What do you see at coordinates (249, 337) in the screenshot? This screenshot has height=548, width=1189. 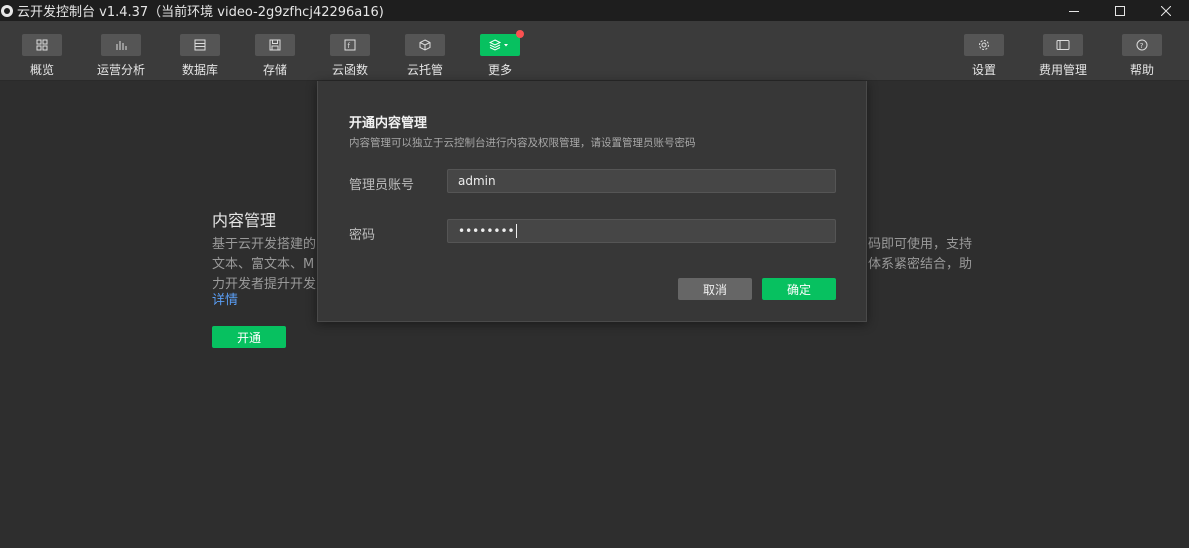 I see `open-button: 开通` at bounding box center [249, 337].